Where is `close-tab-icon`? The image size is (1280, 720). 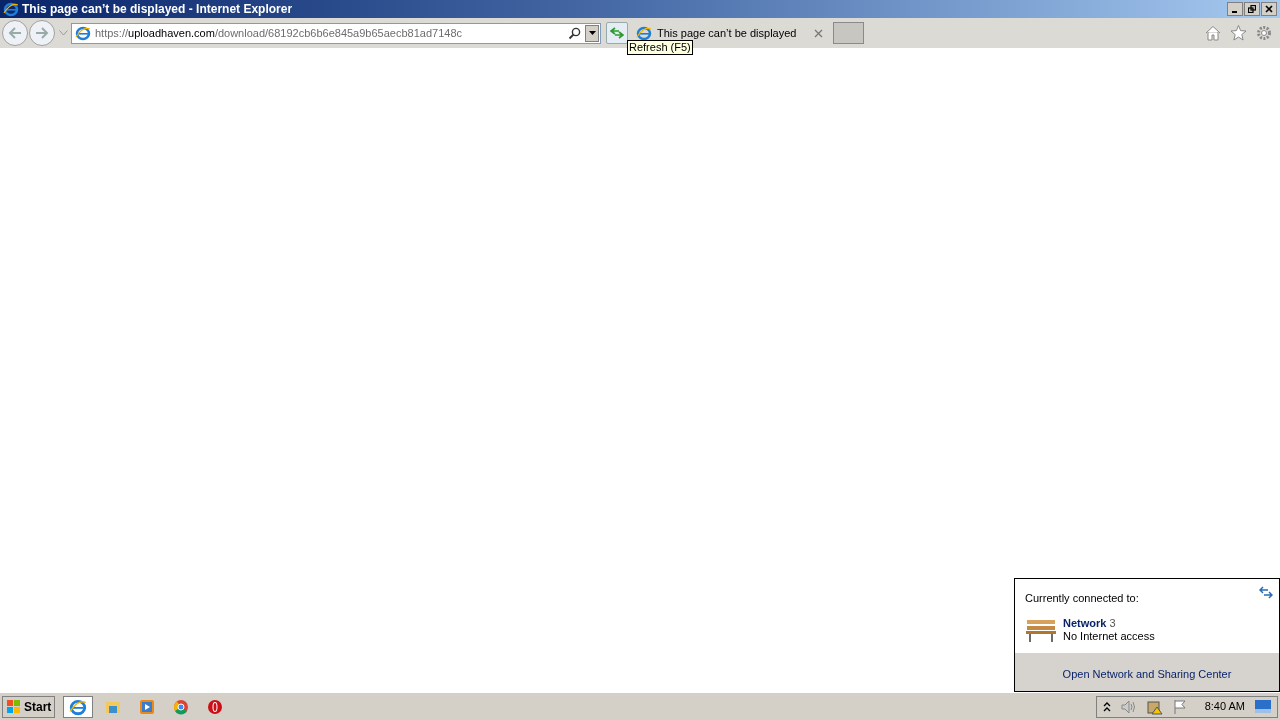 close-tab-icon is located at coordinates (818, 33).